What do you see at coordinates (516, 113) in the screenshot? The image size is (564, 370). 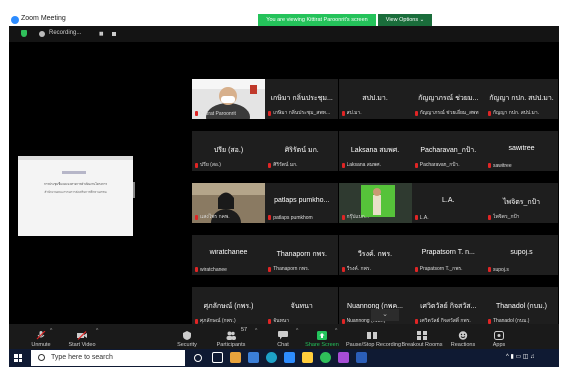 I see `participant-name-label: กัญญา กปก. สปป.มา.` at bounding box center [516, 113].